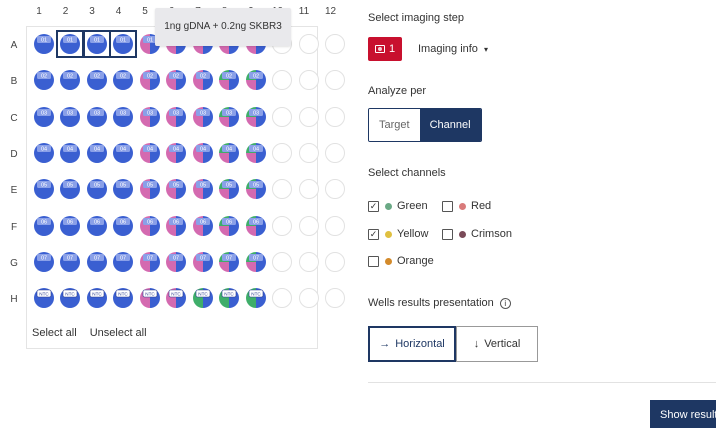  Describe the element at coordinates (203, 189) in the screenshot. I see `well-e7: 05` at that location.